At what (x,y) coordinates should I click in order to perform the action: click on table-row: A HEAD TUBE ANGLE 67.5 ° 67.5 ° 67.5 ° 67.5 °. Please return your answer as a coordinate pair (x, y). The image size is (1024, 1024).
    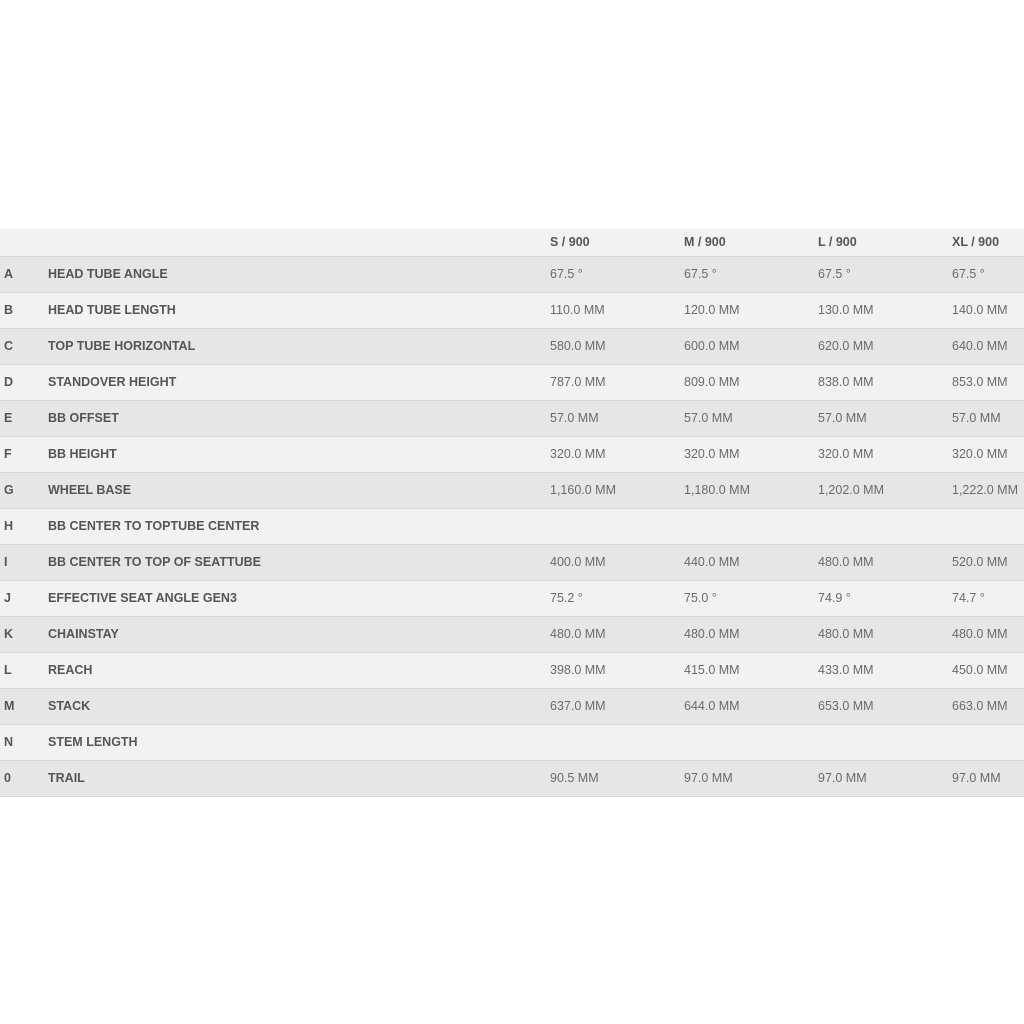
    Looking at the image, I should click on (512, 274).